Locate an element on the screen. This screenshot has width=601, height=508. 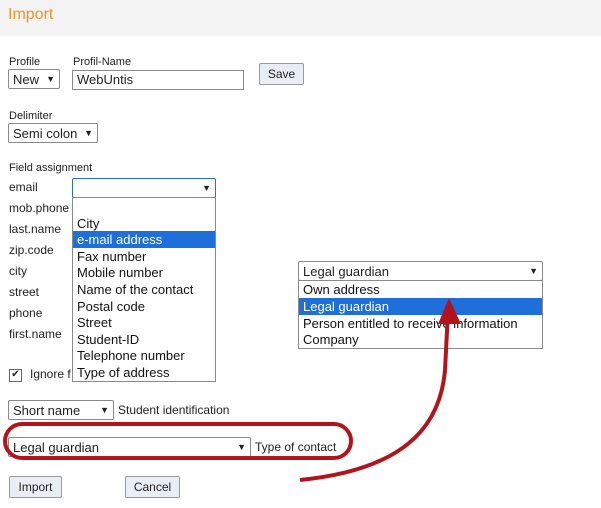
delimiter-label: Delimiter is located at coordinates (31, 116).